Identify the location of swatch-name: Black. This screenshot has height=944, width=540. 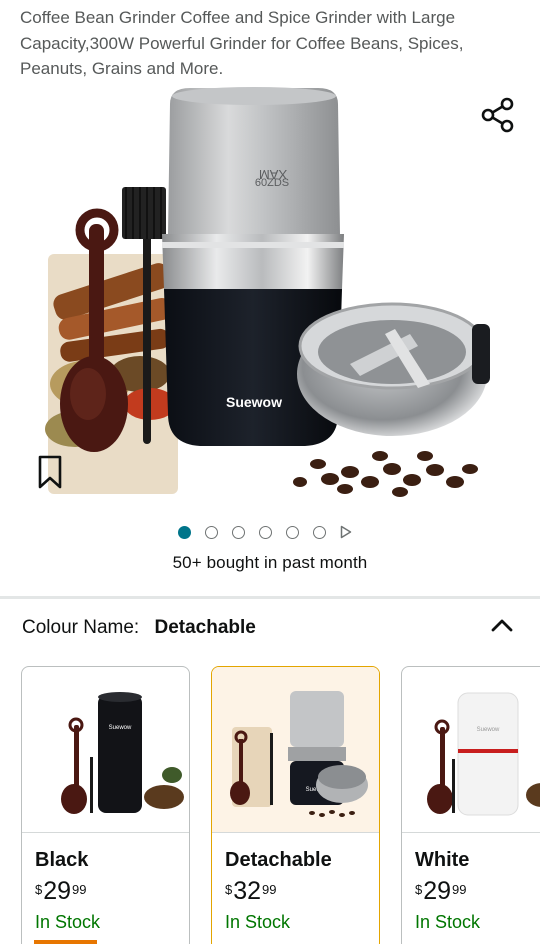
(62, 860).